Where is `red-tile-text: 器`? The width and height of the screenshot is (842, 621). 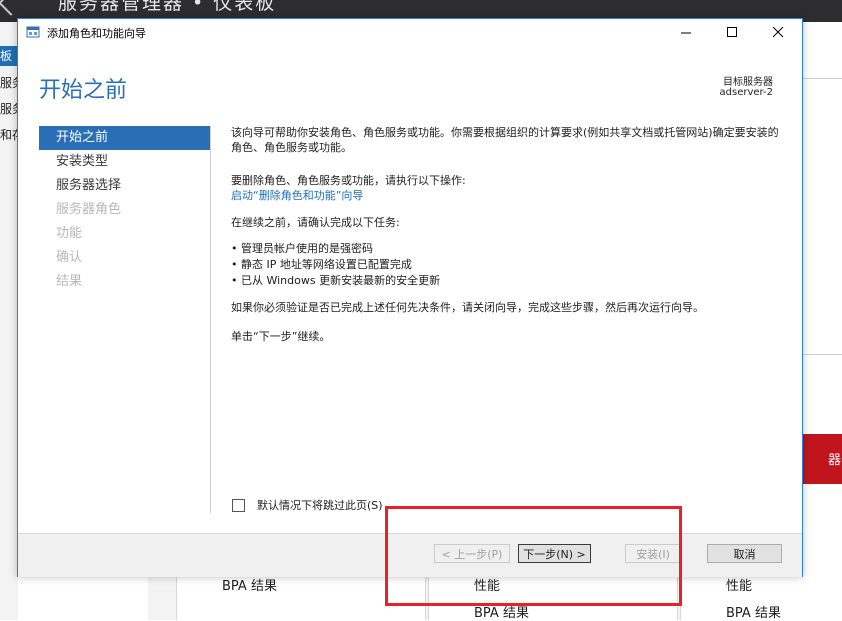 red-tile-text: 器 is located at coordinates (835, 460).